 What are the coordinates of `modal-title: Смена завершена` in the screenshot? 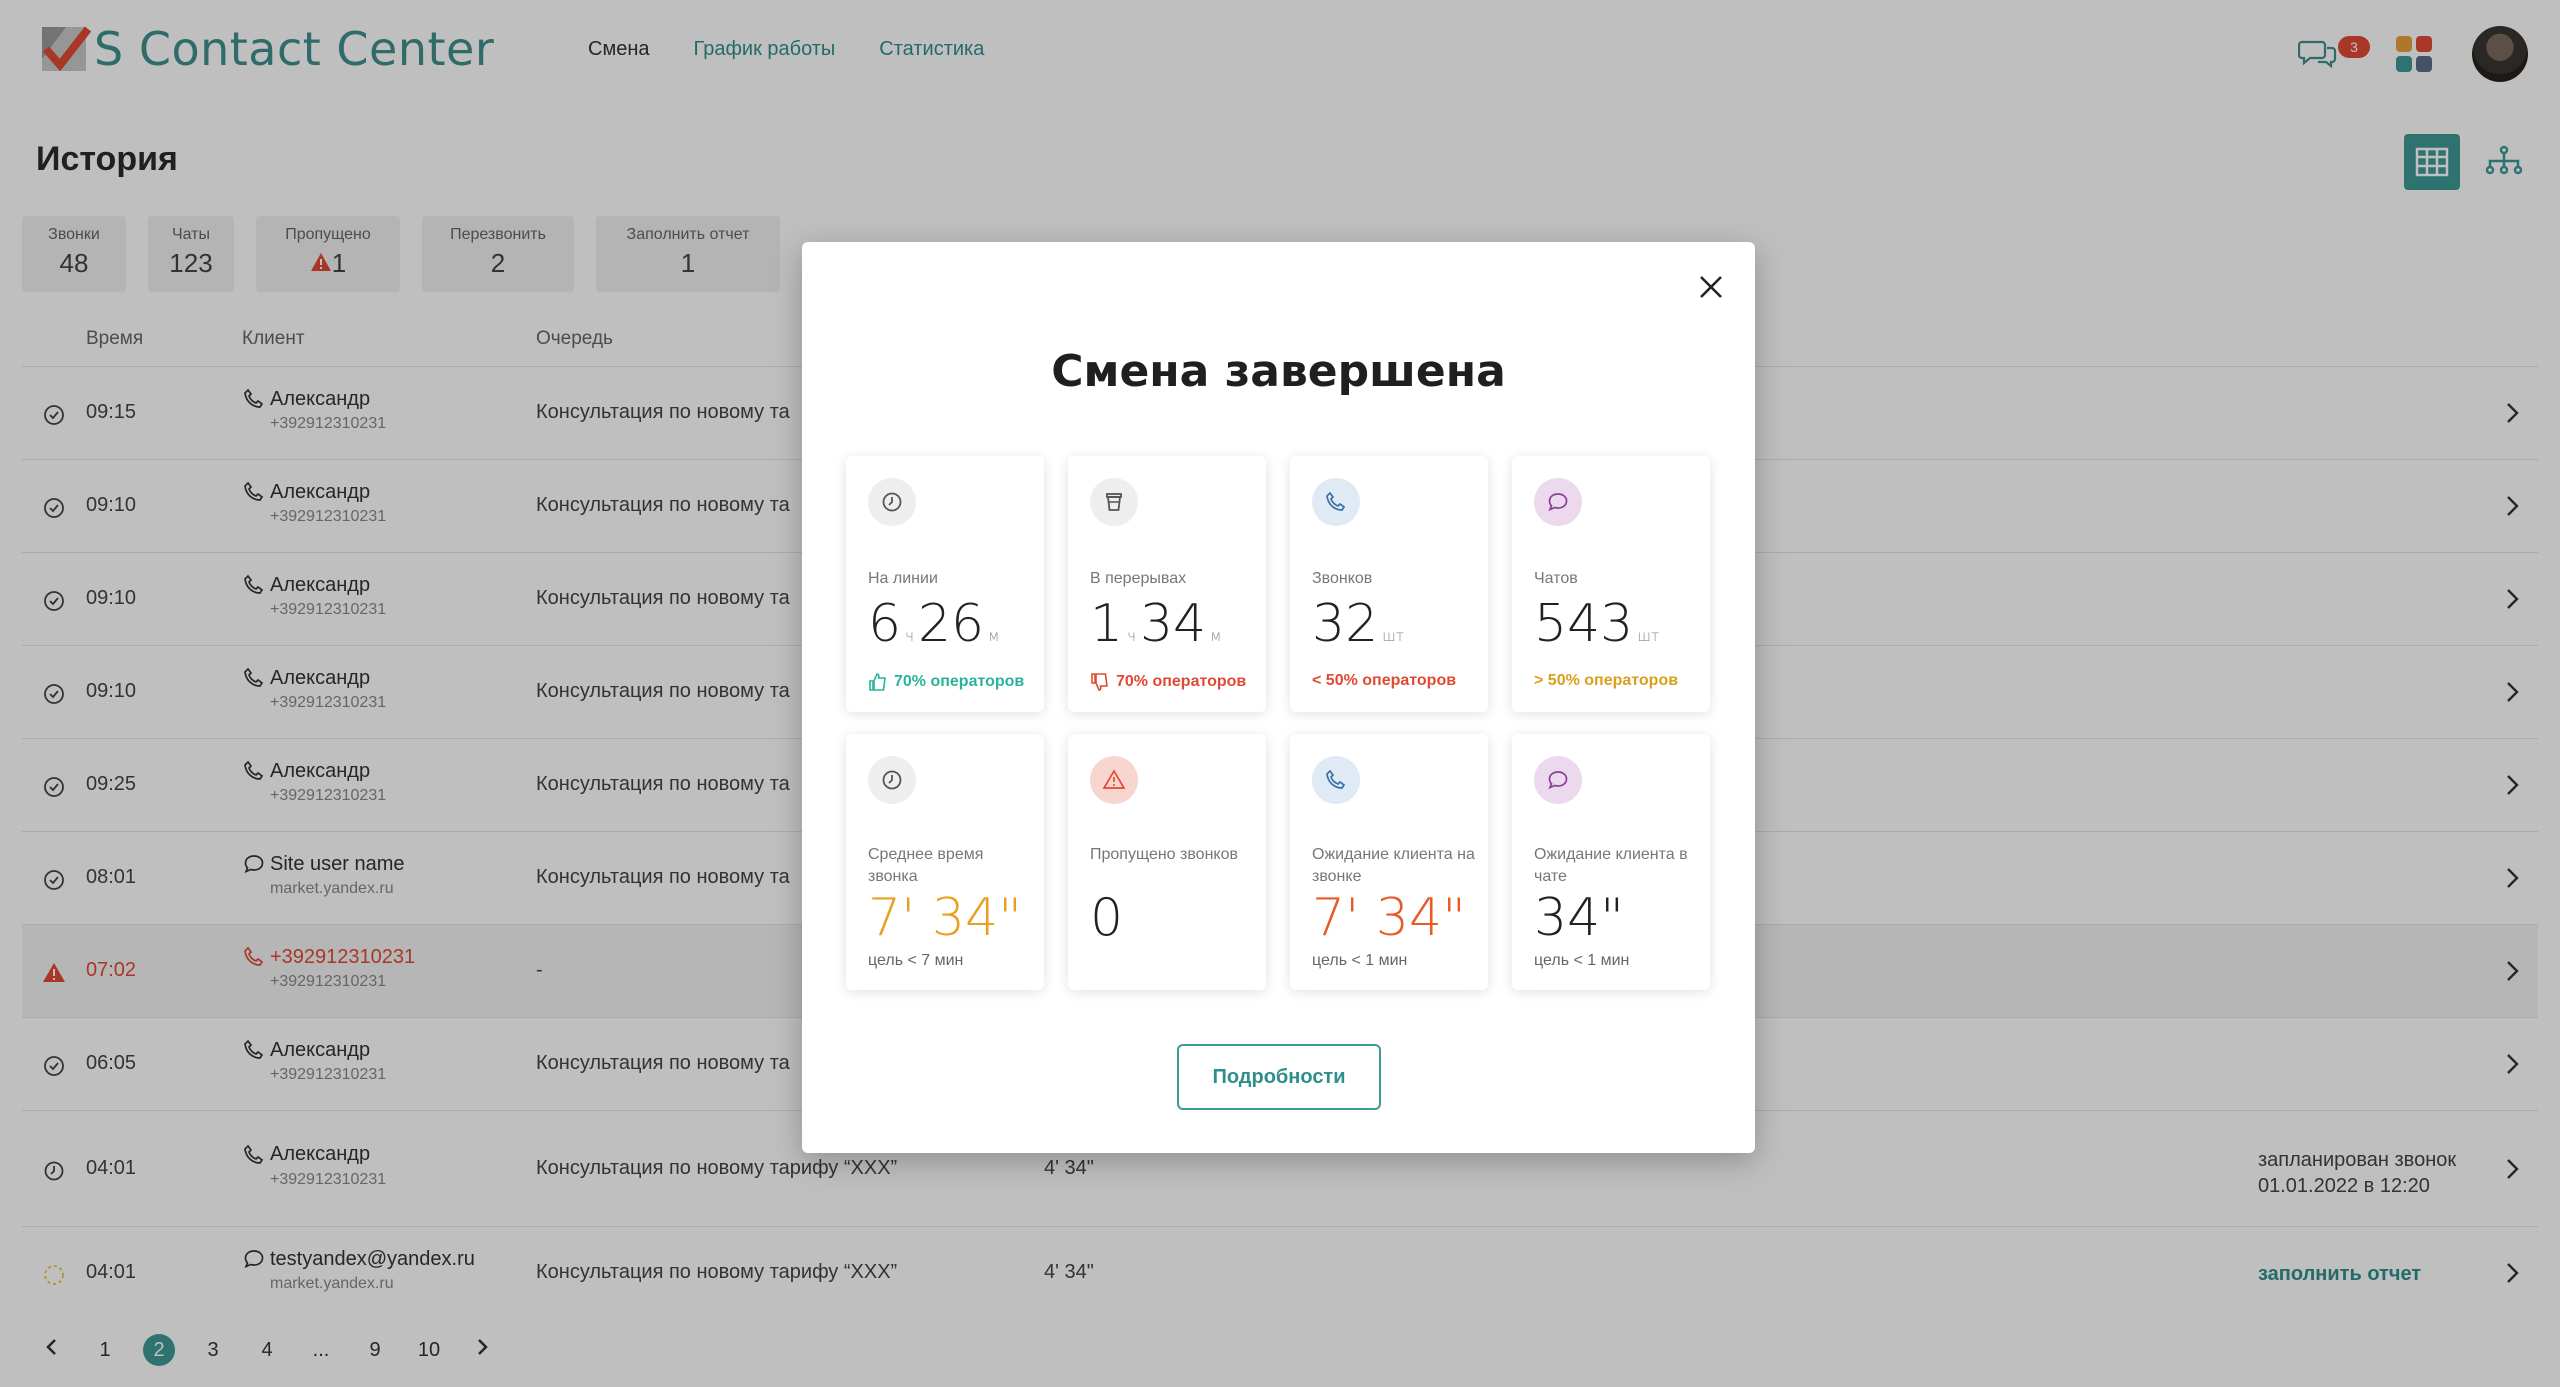 It's located at (1278, 371).